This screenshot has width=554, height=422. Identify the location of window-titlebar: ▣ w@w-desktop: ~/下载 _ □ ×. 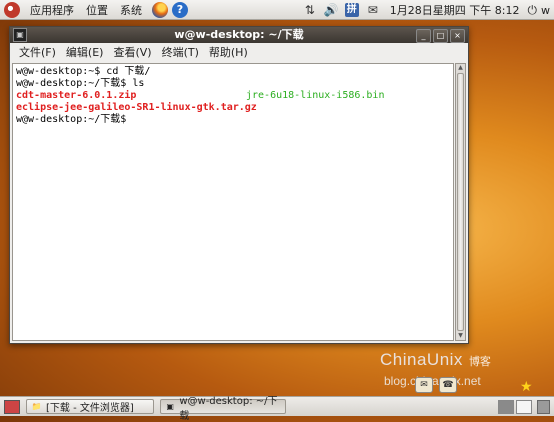
(239, 35).